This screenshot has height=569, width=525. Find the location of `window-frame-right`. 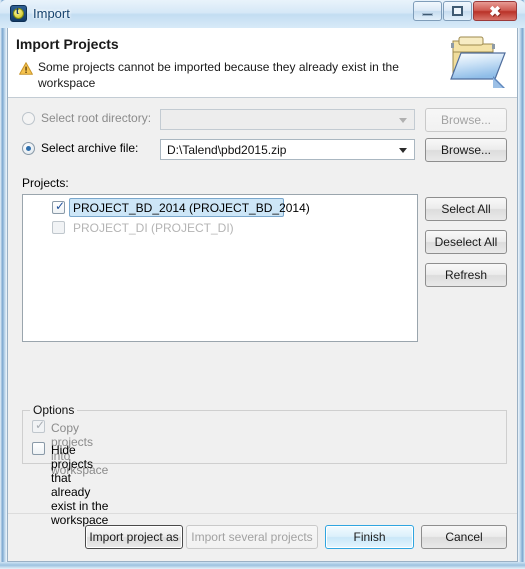

window-frame-right is located at coordinates (521, 284).